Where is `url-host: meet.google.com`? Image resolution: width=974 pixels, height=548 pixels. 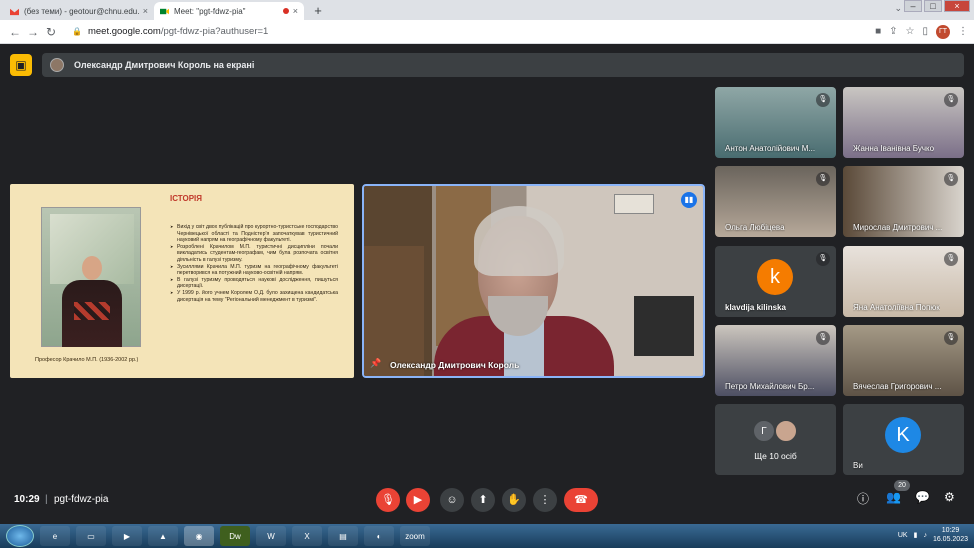 url-host: meet.google.com is located at coordinates (124, 31).